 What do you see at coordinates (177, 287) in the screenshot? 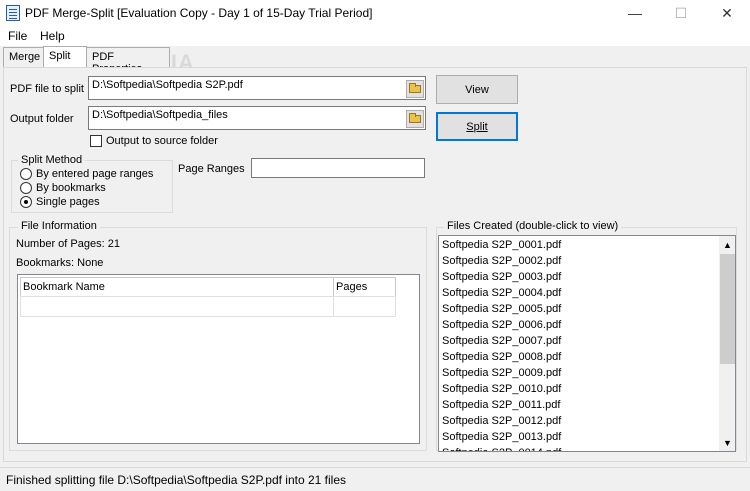
I see `column-bookmark-name: Bookmark Name` at bounding box center [177, 287].